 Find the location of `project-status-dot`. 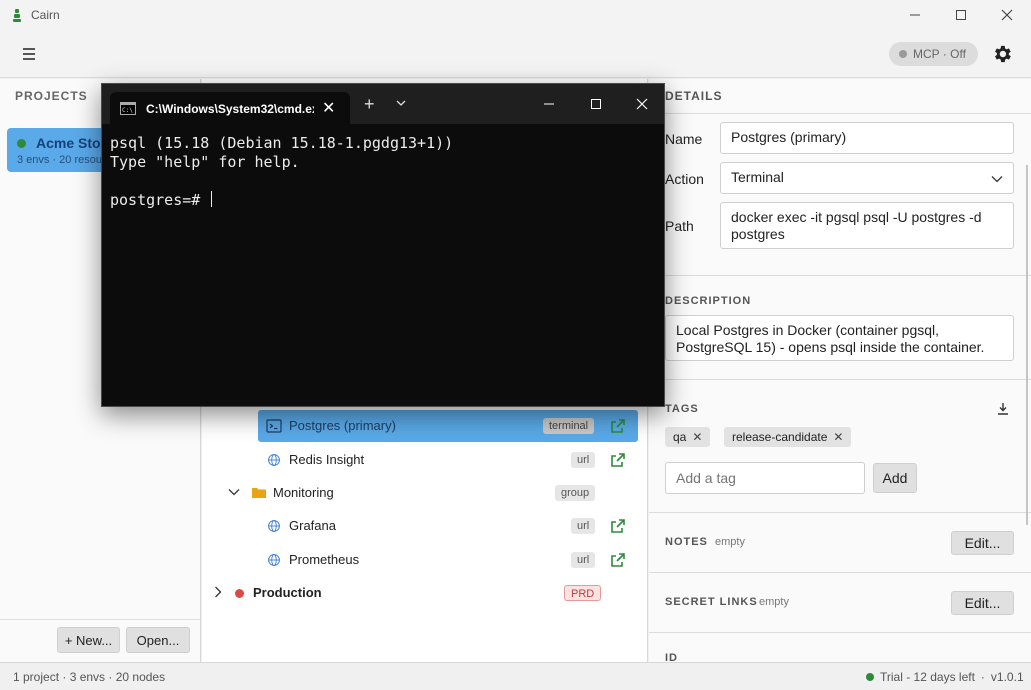

project-status-dot is located at coordinates (21, 143).